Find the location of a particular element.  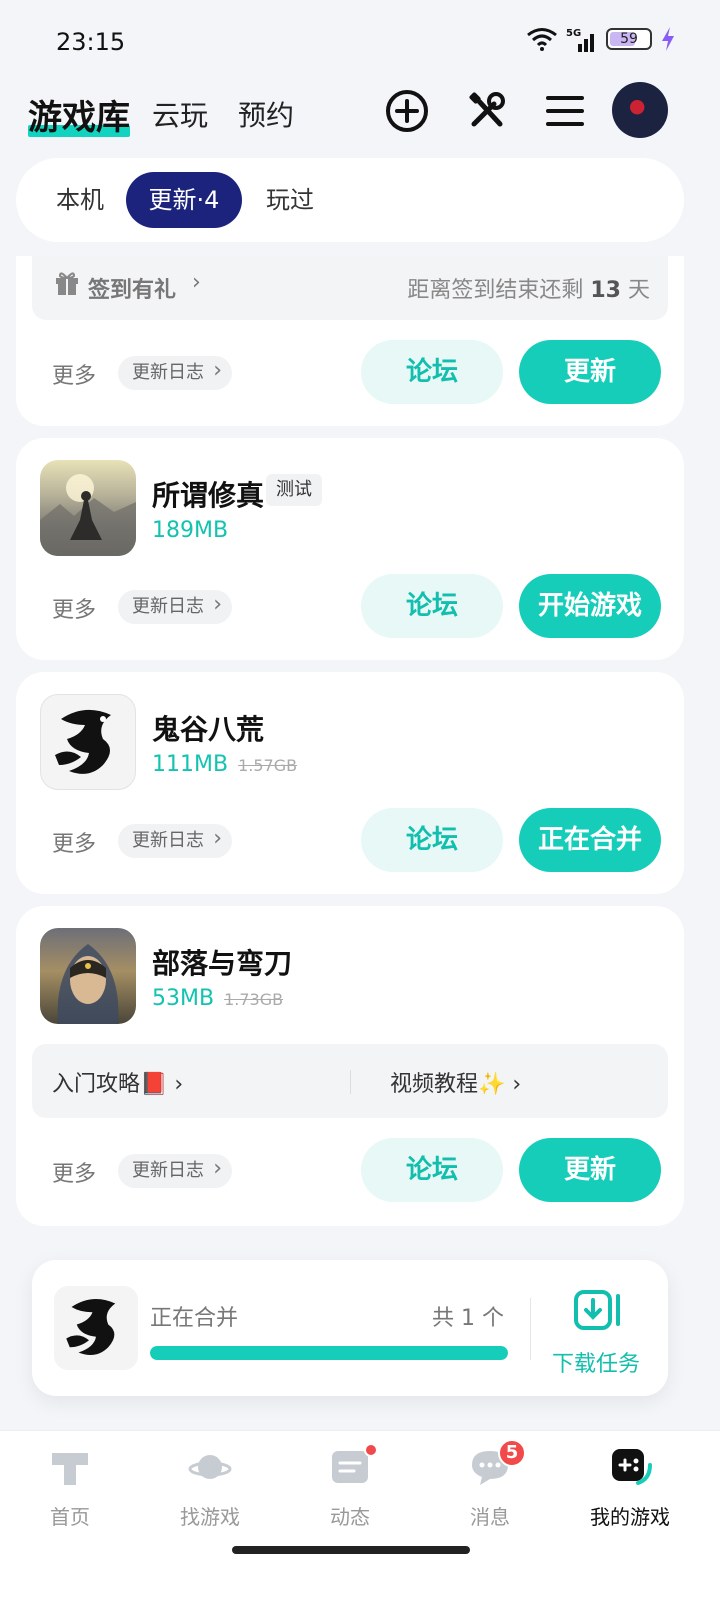

wifi-icon is located at coordinates (542, 39).